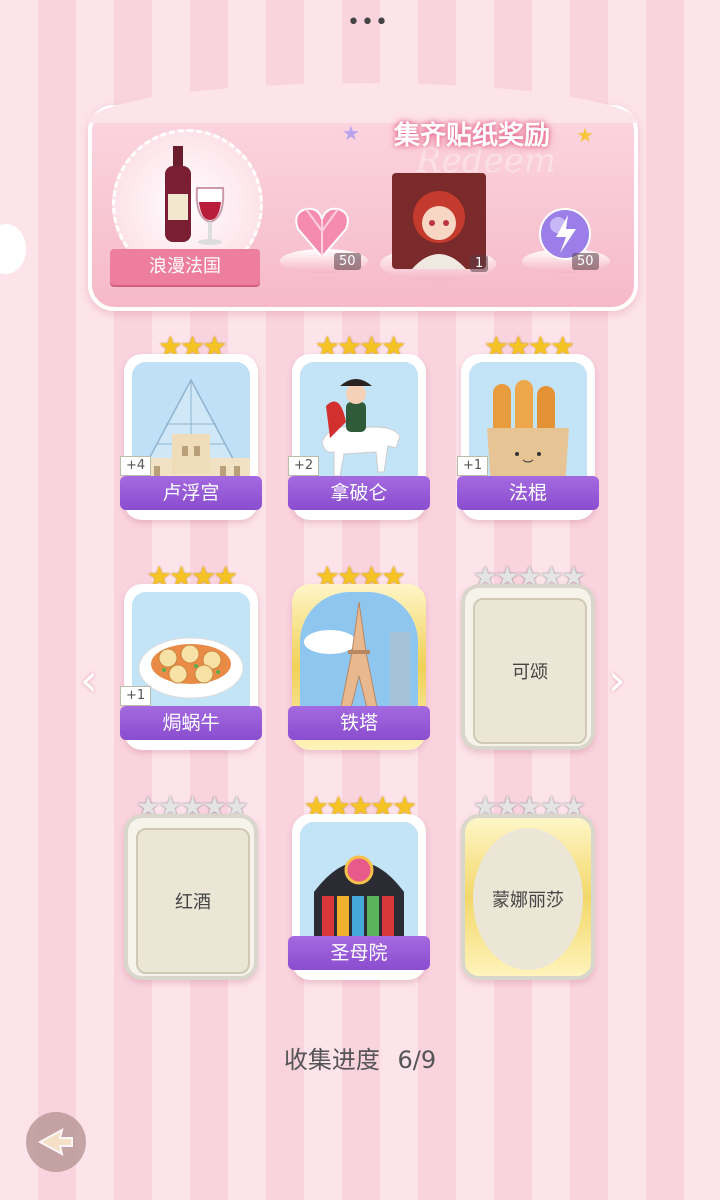 The height and width of the screenshot is (1200, 720). What do you see at coordinates (528, 899) in the screenshot?
I see `card-name: 蒙娜丽莎` at bounding box center [528, 899].